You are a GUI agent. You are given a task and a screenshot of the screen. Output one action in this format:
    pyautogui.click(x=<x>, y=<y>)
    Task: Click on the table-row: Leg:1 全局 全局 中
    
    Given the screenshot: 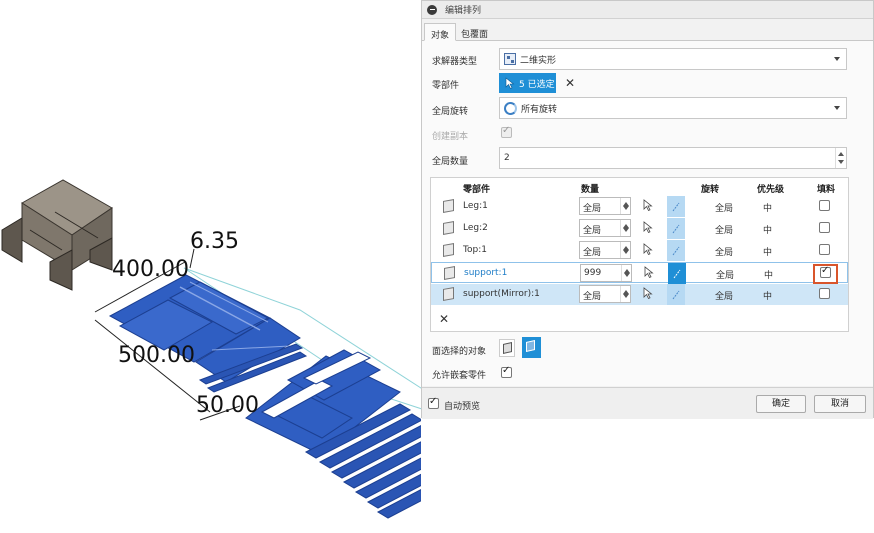 What is the action you would take?
    pyautogui.click(x=639, y=206)
    